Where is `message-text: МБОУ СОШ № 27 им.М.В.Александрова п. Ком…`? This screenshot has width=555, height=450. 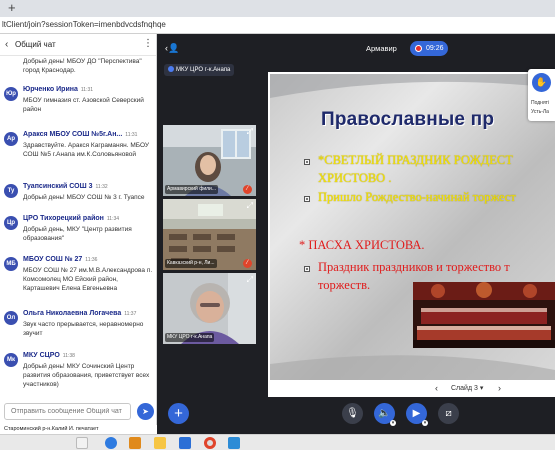 message-text: МБОУ СОШ № 27 им.М.В.Александрова п. Ком… is located at coordinates (88, 279).